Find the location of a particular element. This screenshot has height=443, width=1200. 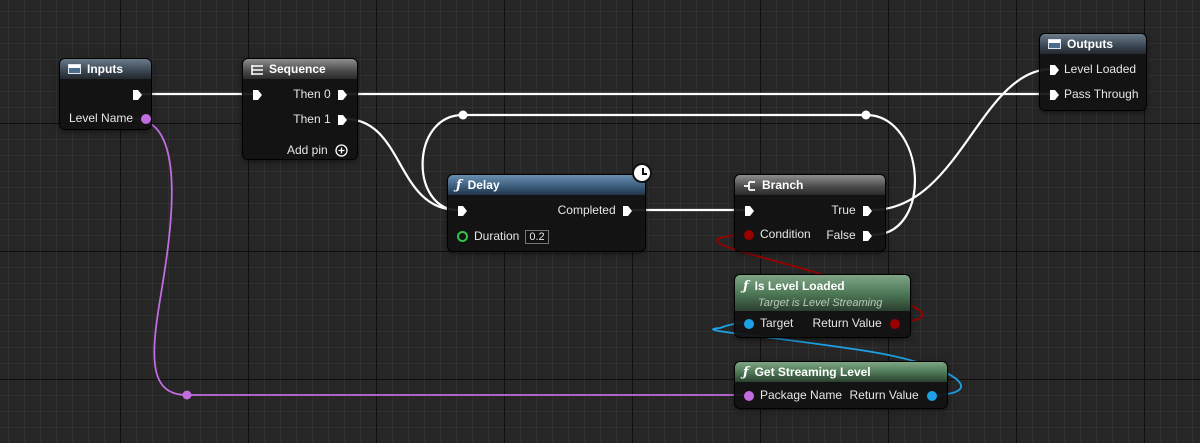

condition-label: Condition is located at coordinates (785, 234).